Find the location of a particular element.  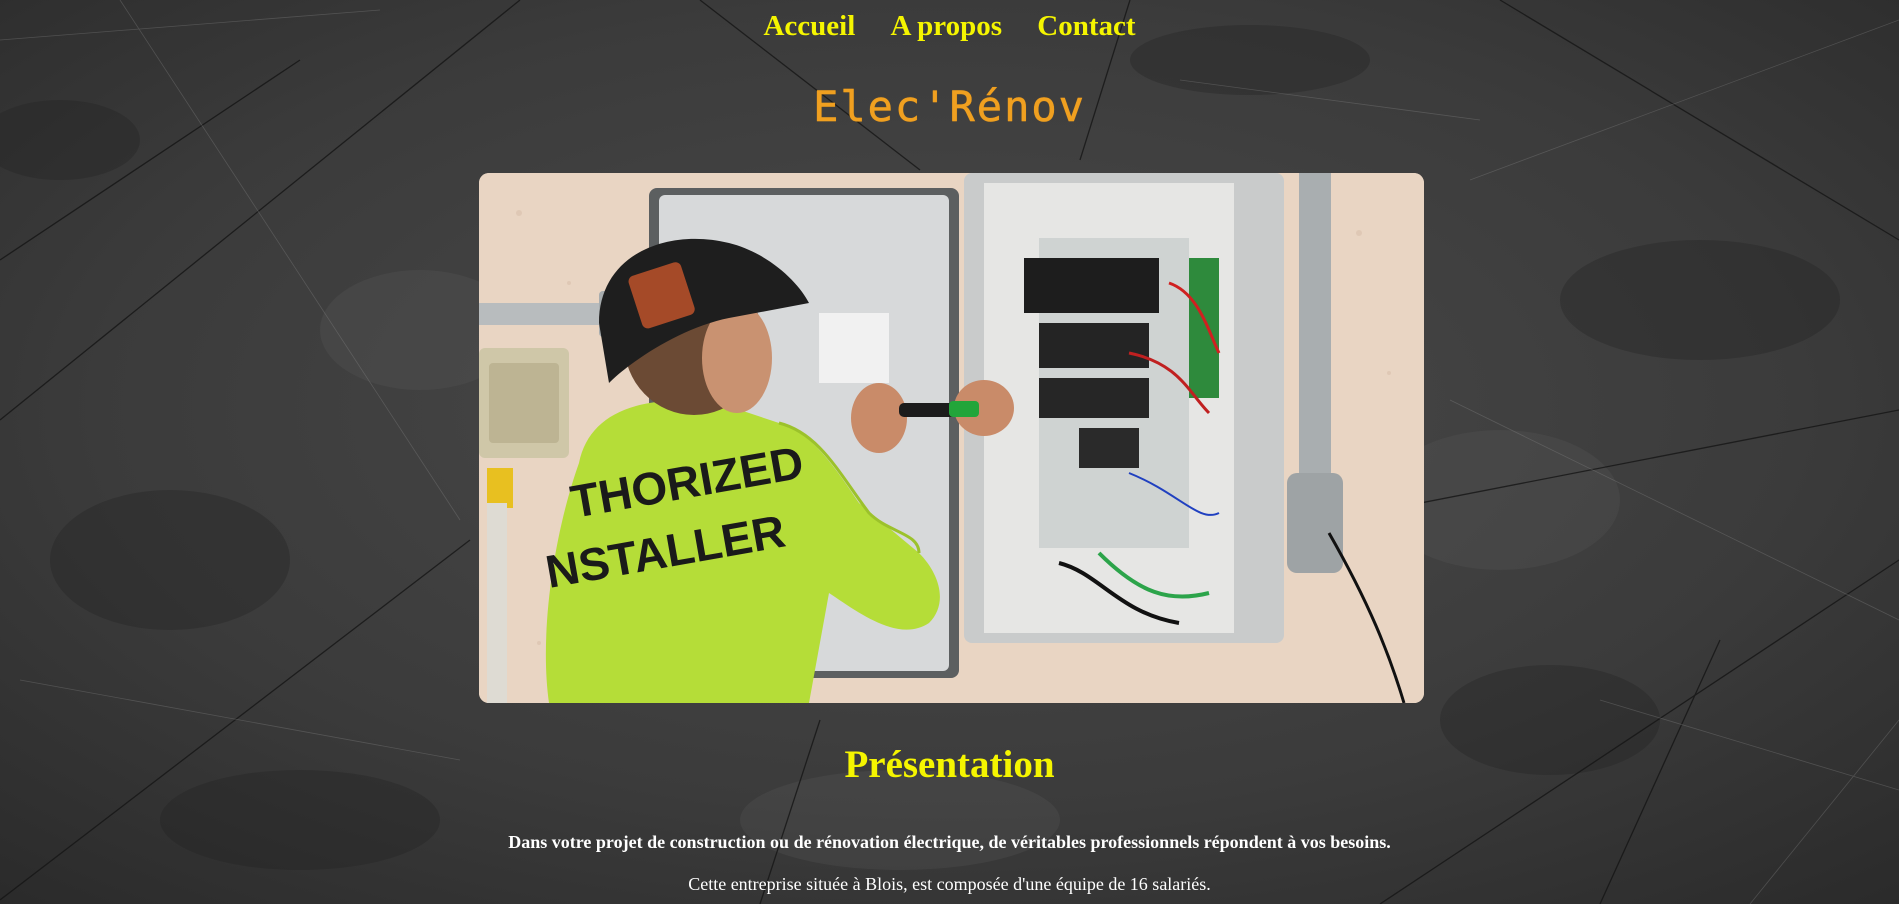

main-nav: Accueil A propos Contact is located at coordinates (949, 26).